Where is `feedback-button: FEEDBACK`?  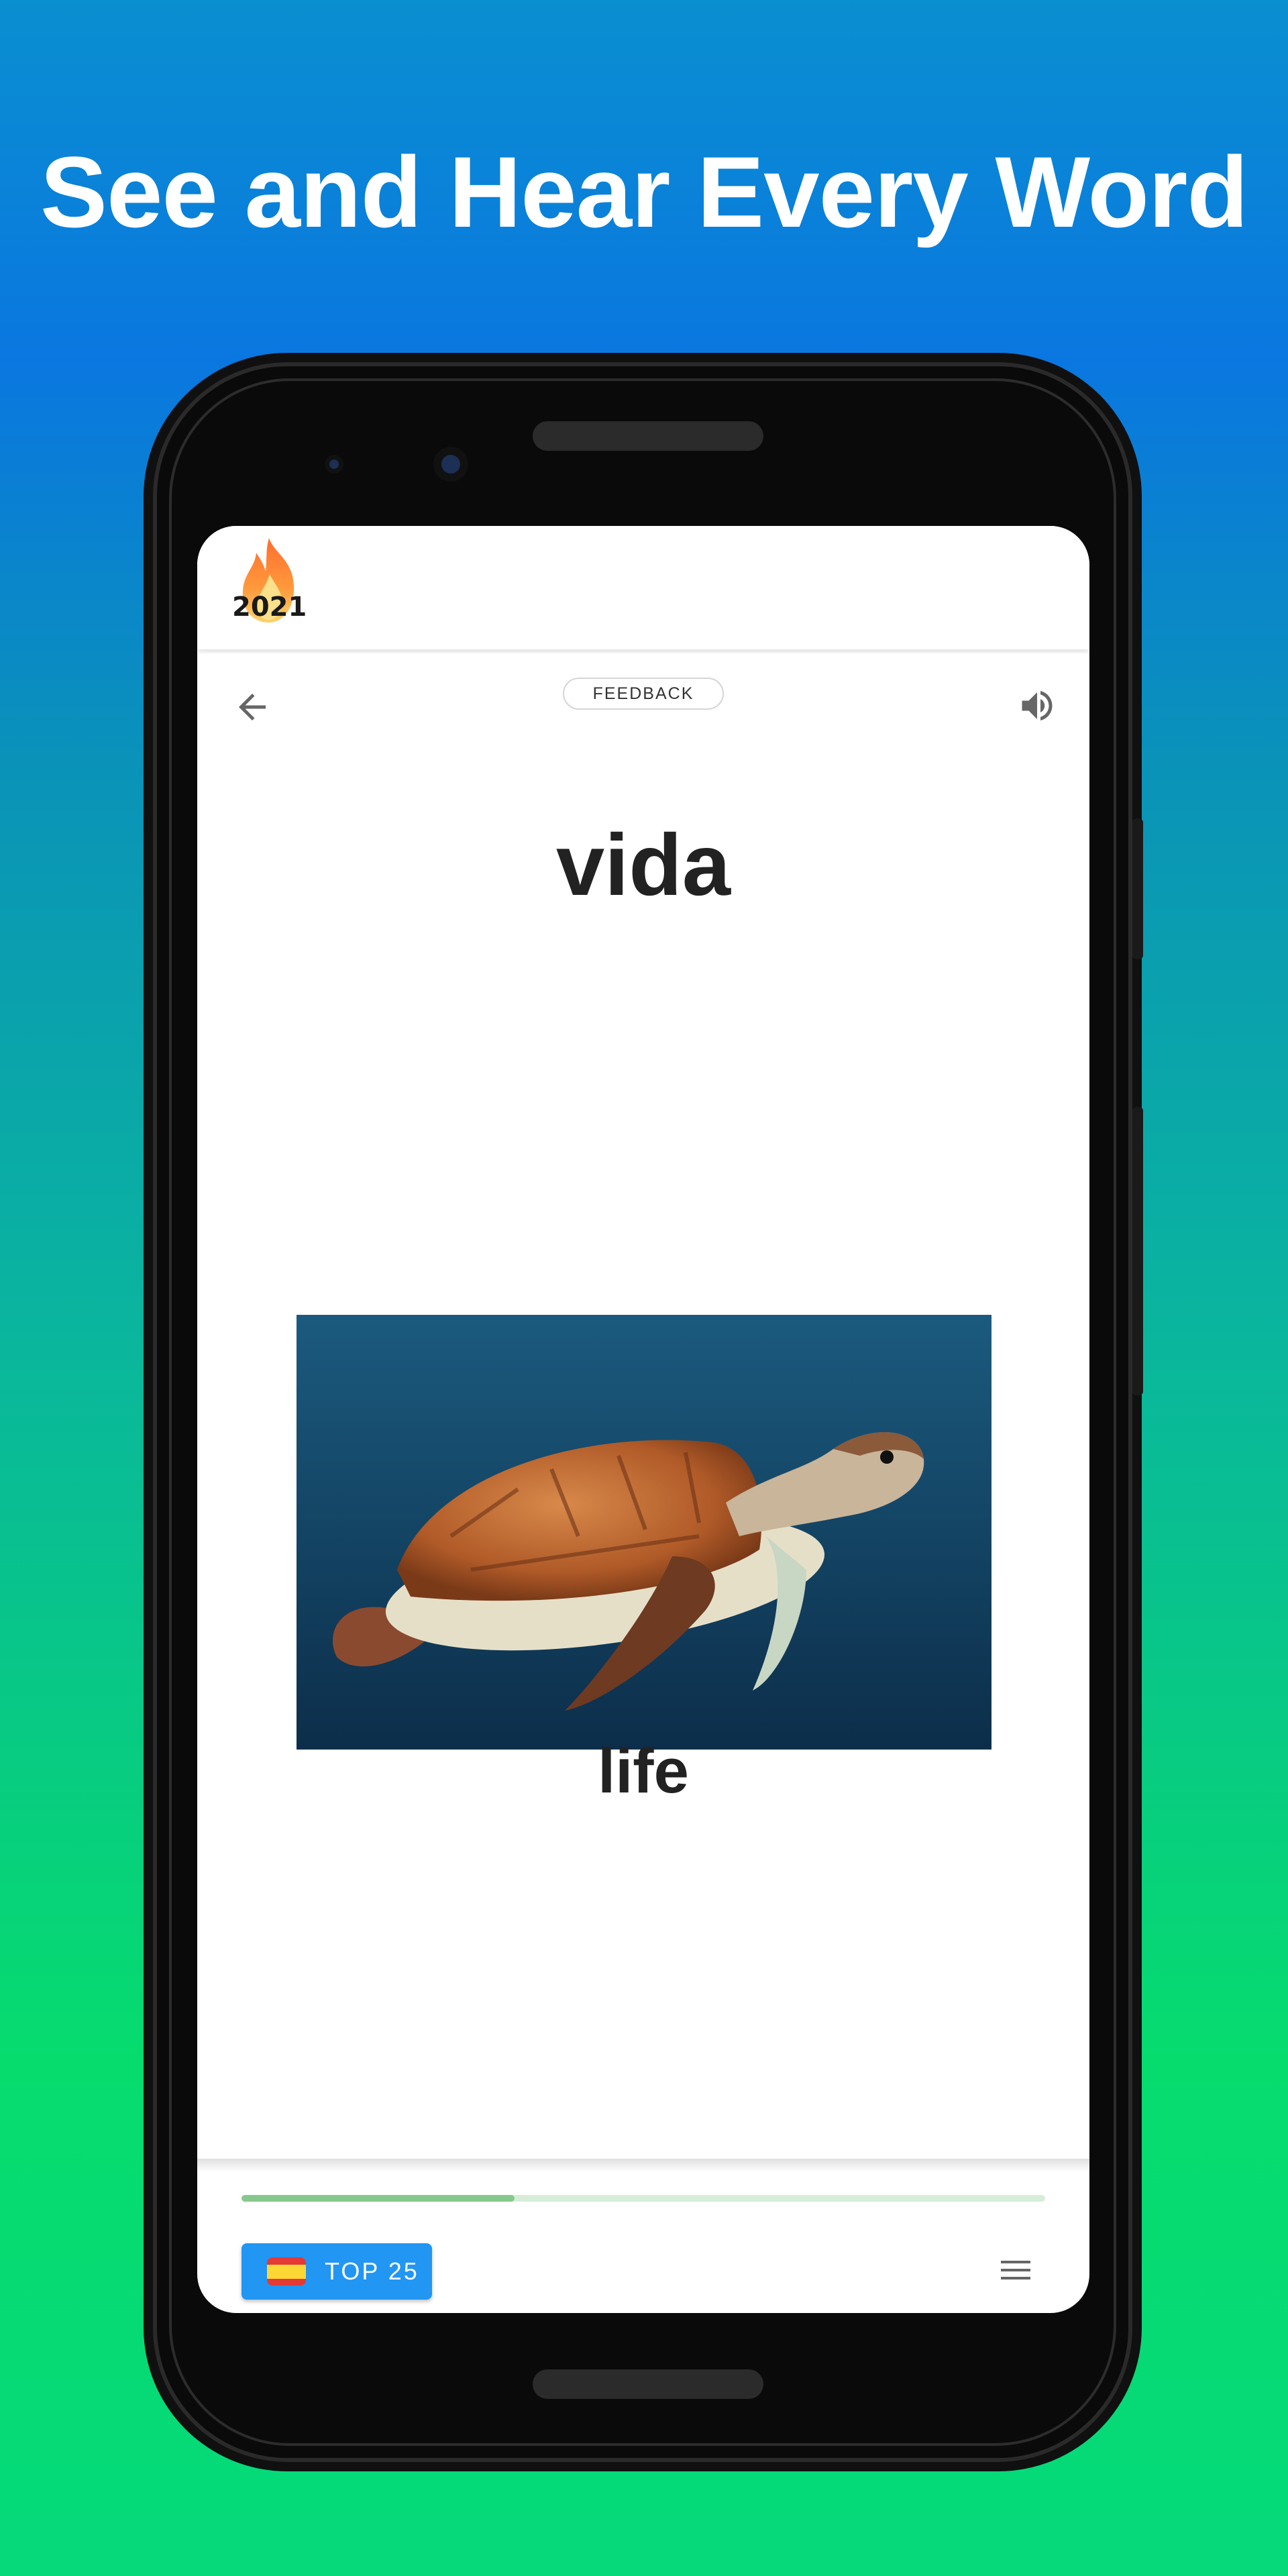 feedback-button: FEEDBACK is located at coordinates (643, 694).